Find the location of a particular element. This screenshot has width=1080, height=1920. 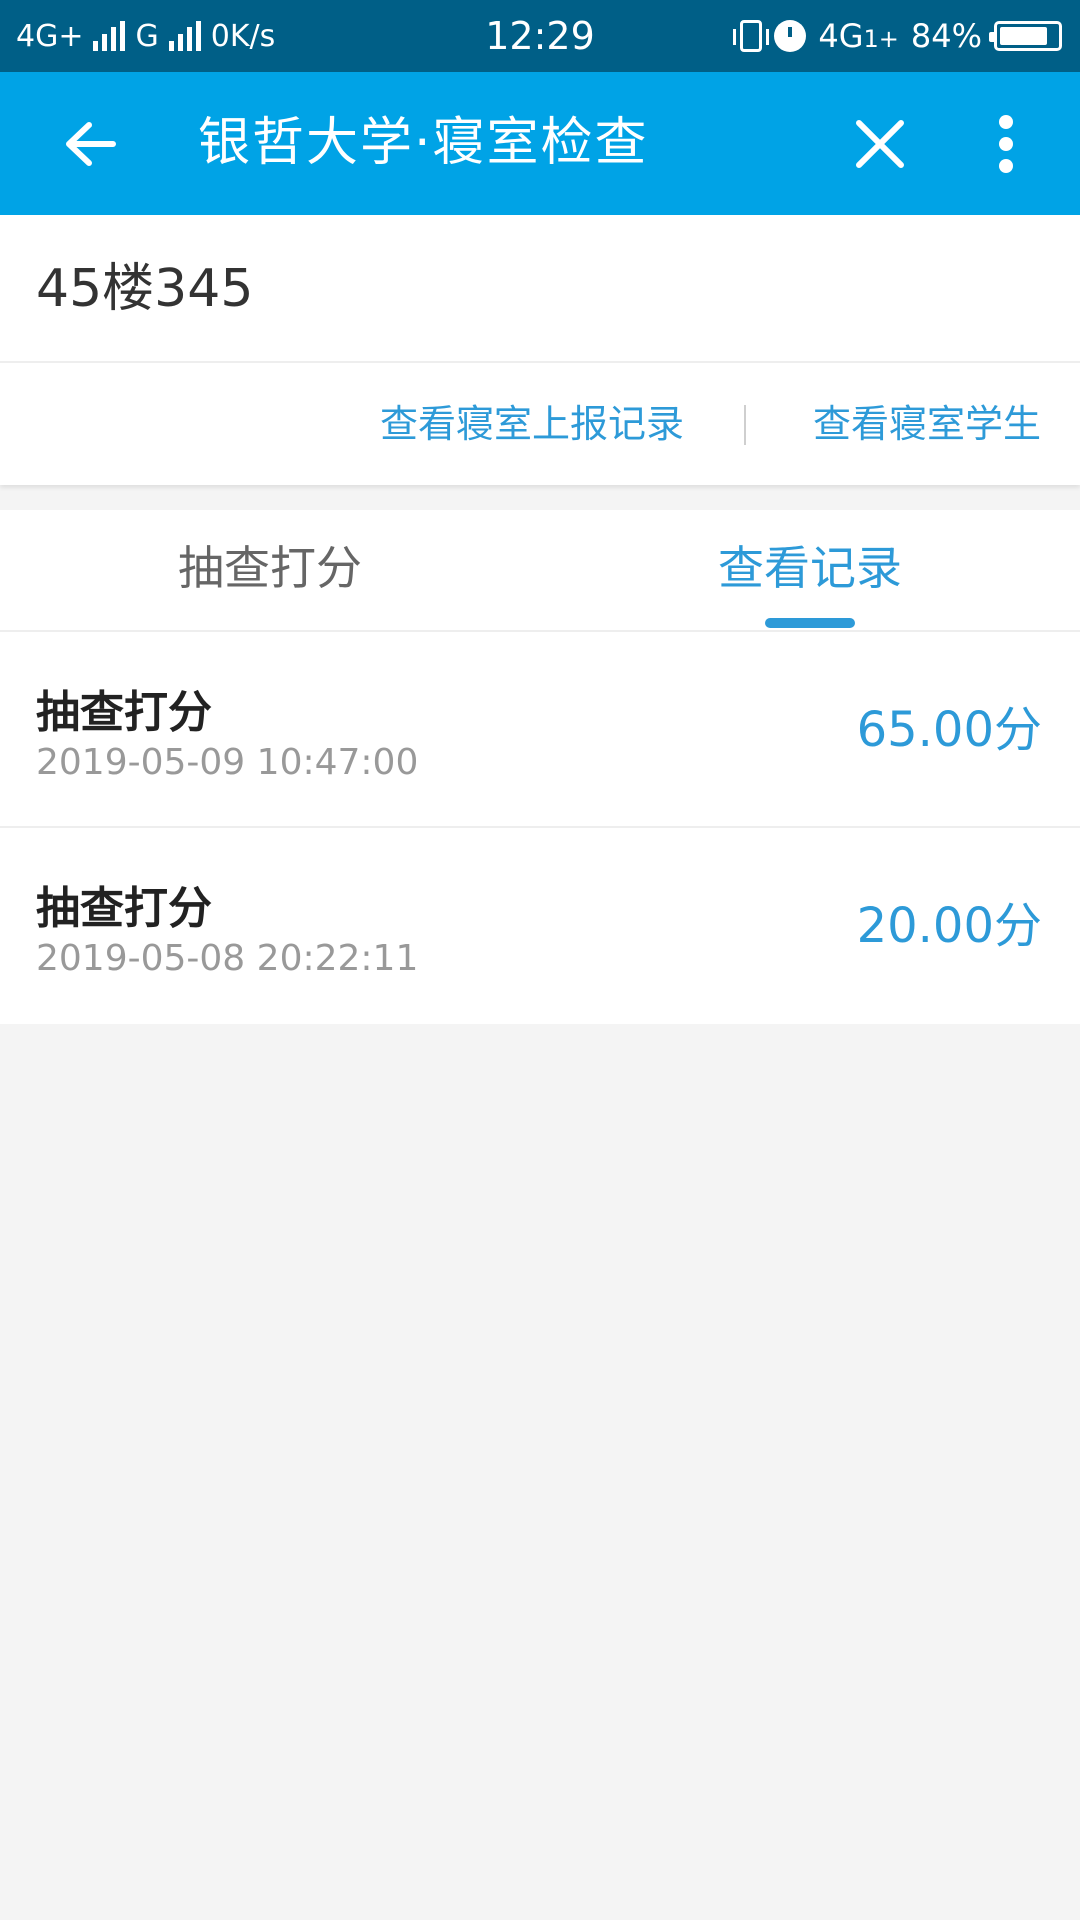

more-button is located at coordinates (1006, 144).